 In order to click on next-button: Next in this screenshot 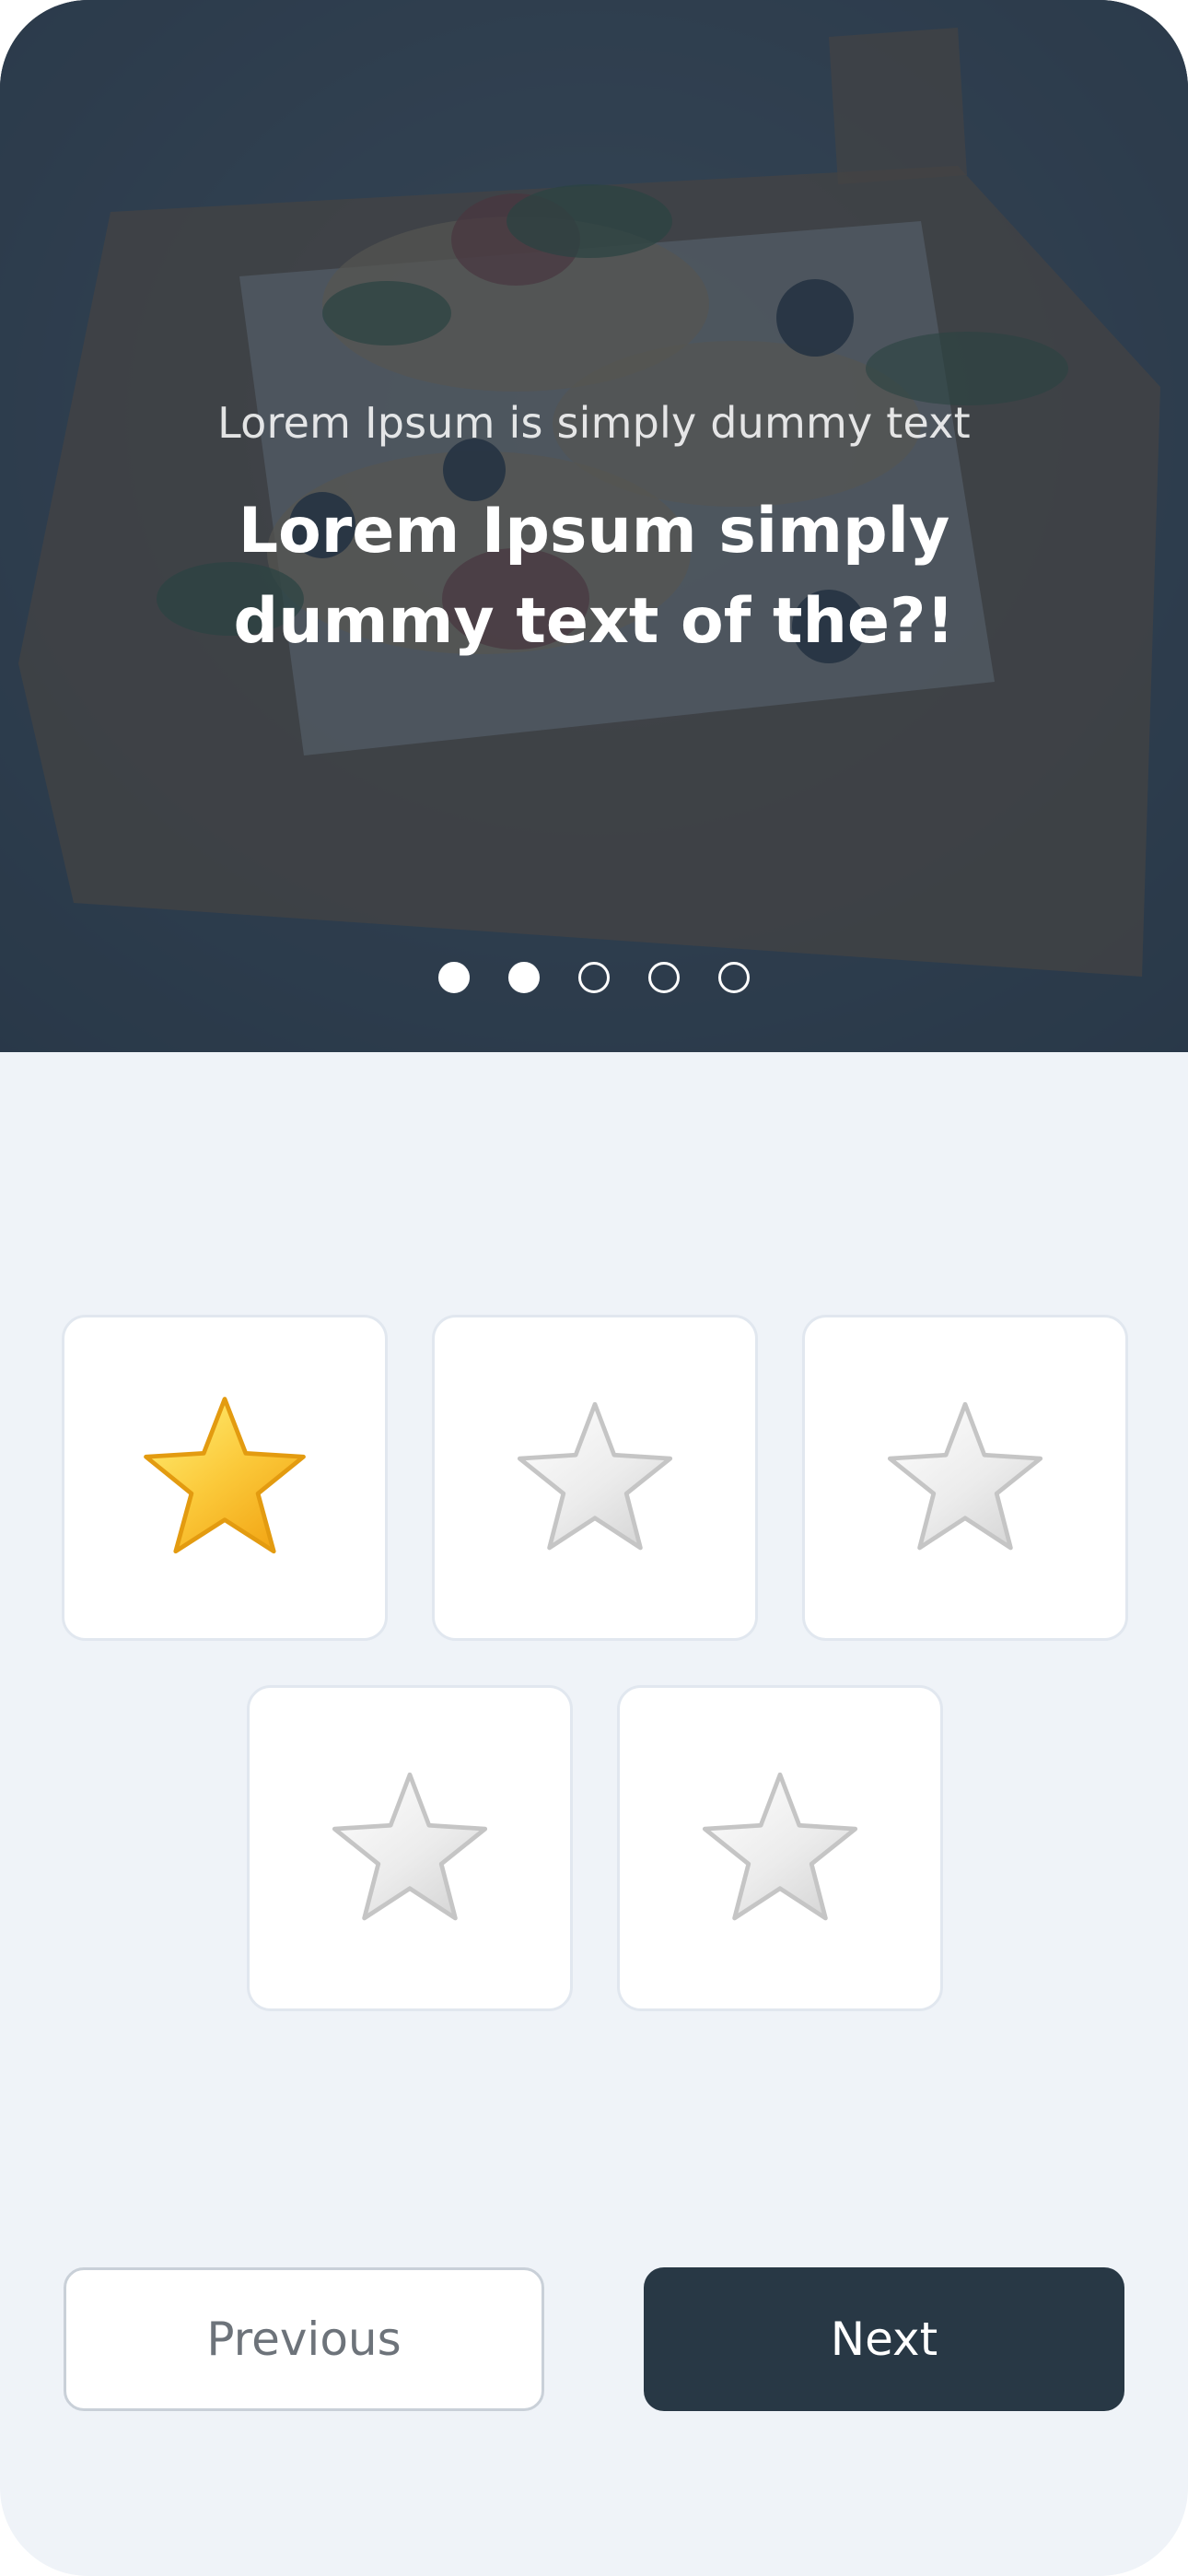, I will do `click(884, 2339)`.